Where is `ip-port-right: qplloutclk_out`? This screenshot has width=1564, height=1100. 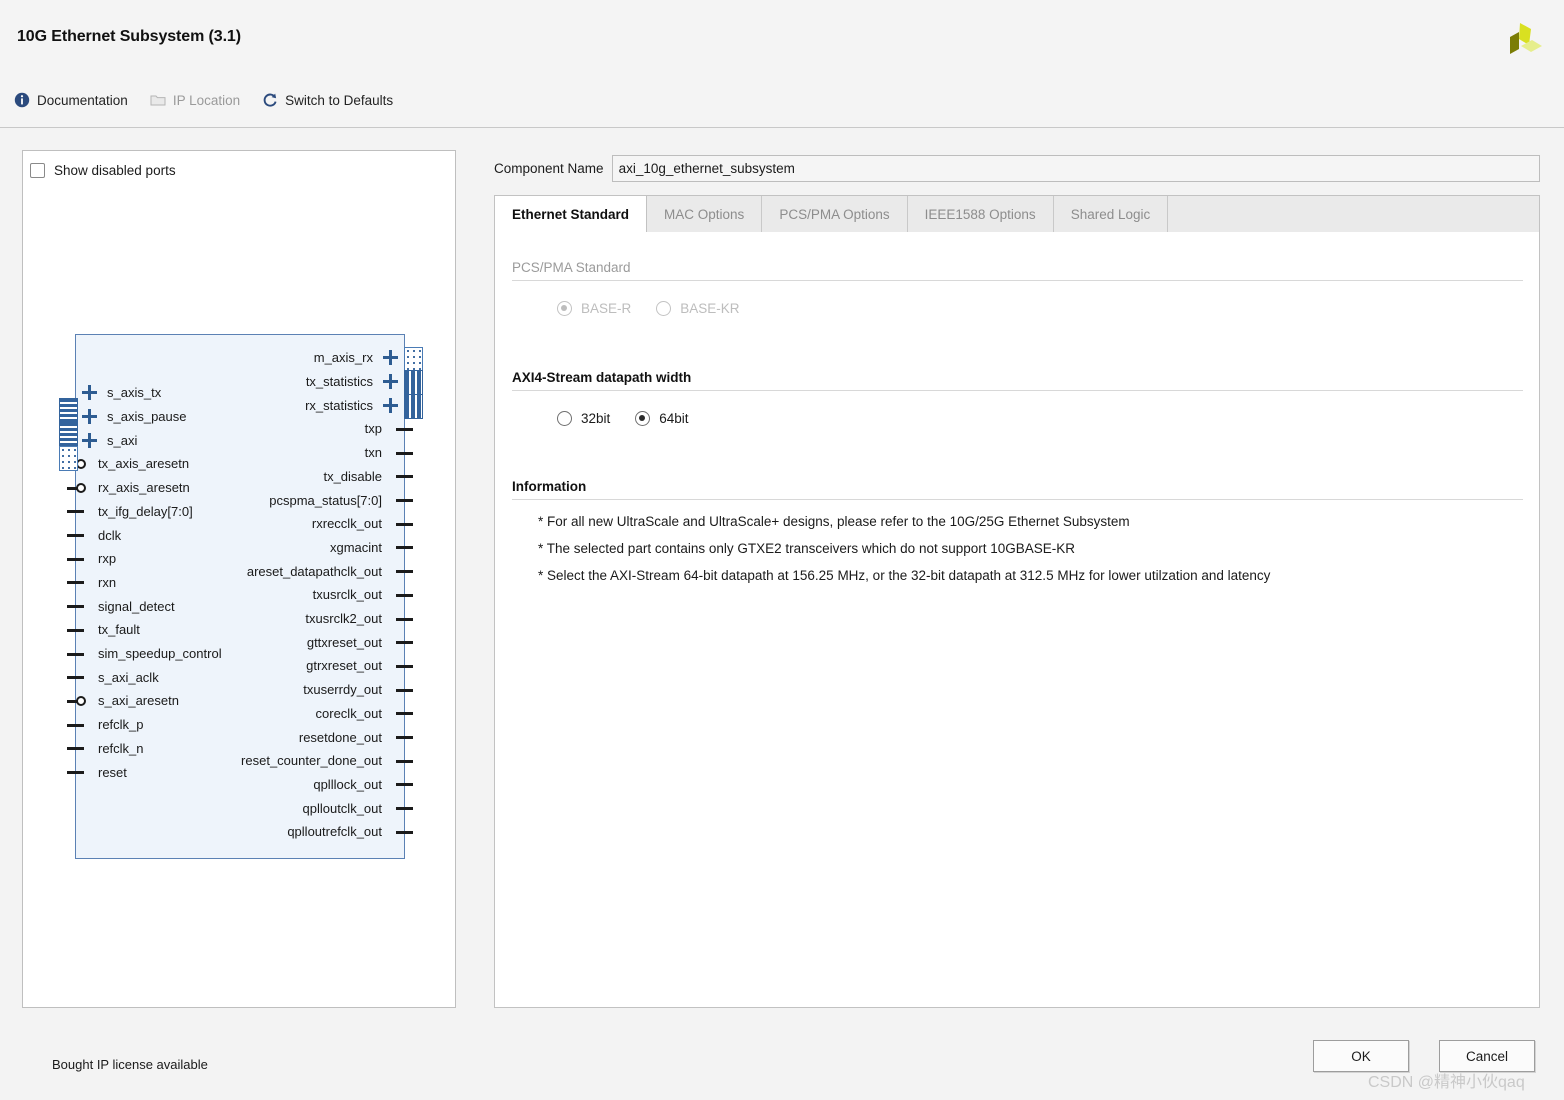
ip-port-right: qplloutclk_out is located at coordinates (358, 808).